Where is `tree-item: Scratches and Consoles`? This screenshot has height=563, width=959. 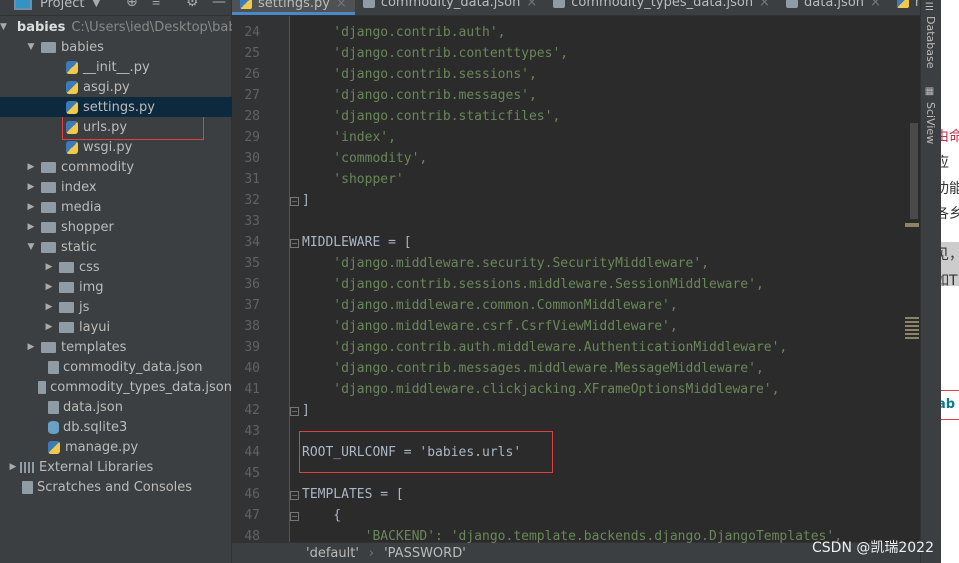 tree-item: Scratches and Consoles is located at coordinates (116, 487).